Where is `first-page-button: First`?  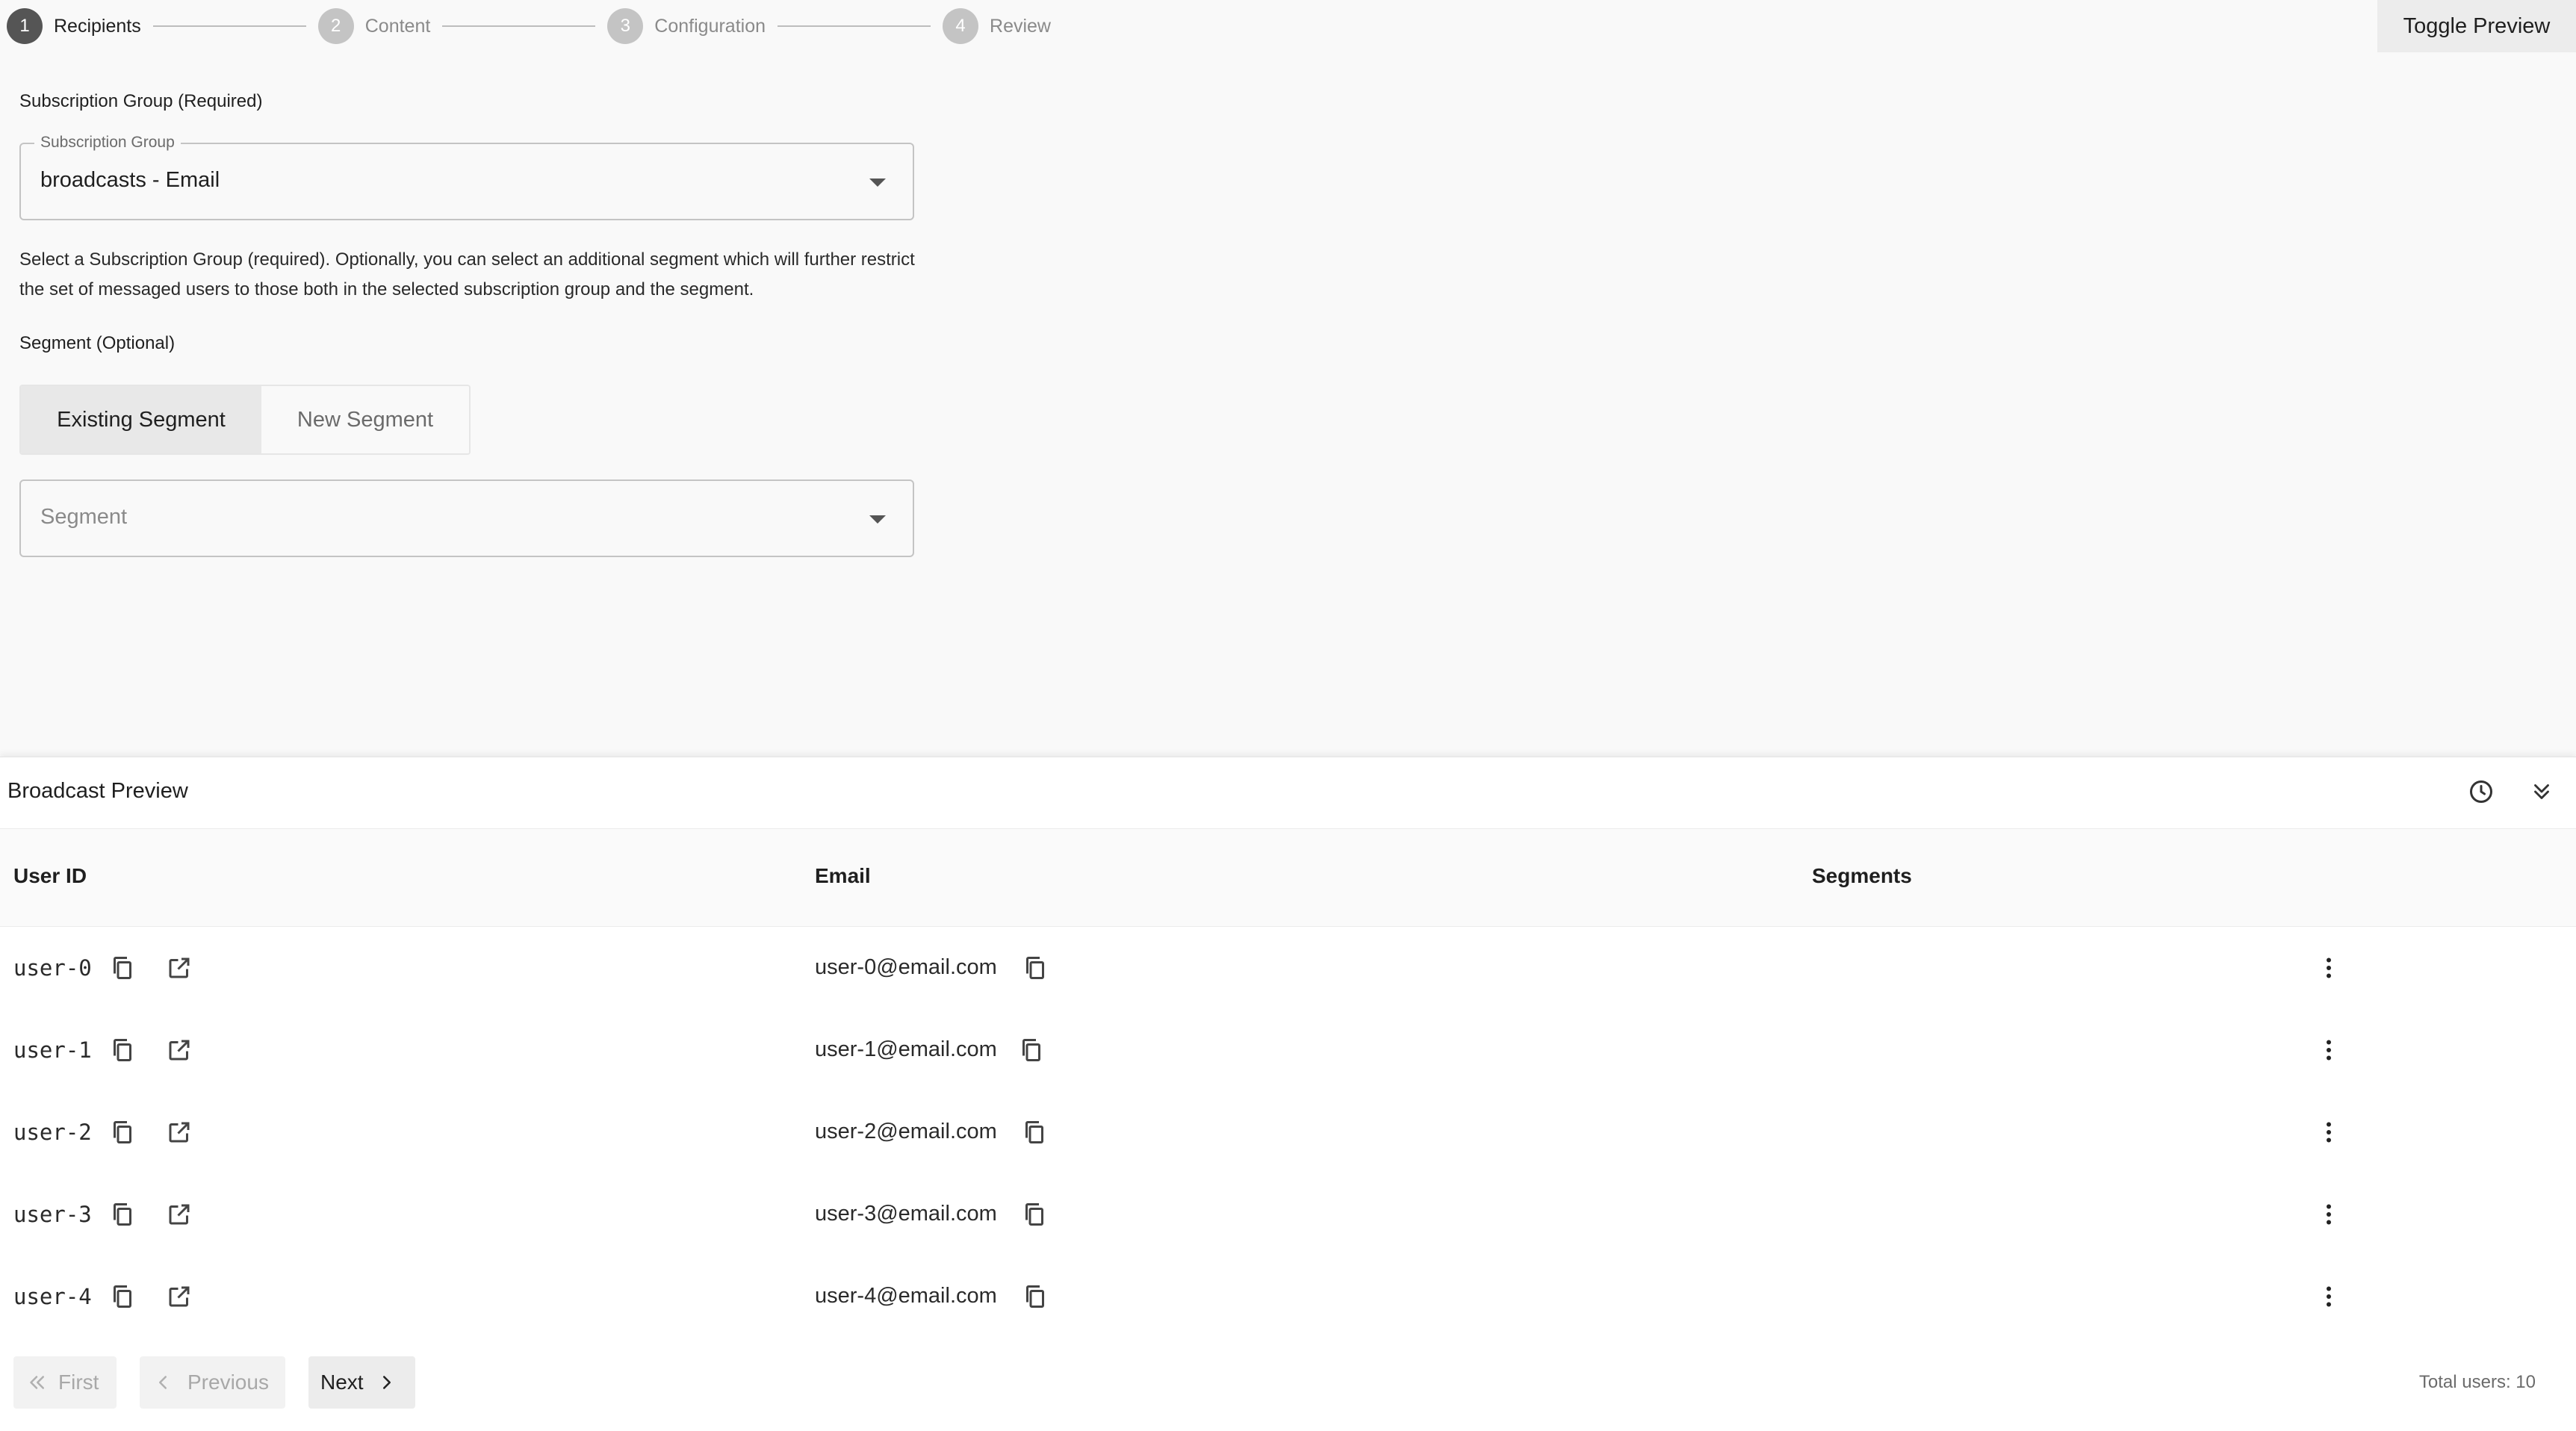
first-page-button: First is located at coordinates (65, 1383).